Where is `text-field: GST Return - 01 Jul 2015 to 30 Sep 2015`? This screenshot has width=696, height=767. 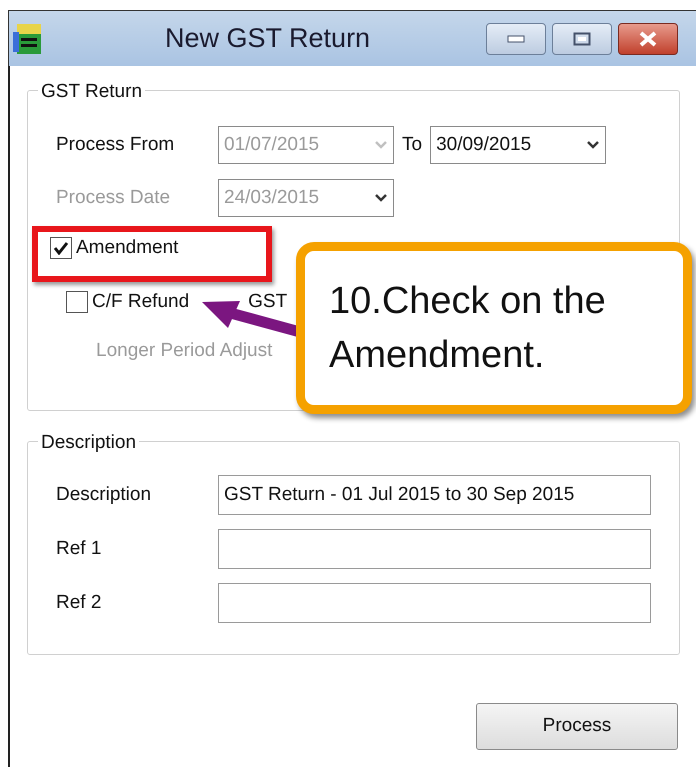 text-field: GST Return - 01 Jul 2015 to 30 Sep 2015 is located at coordinates (434, 495).